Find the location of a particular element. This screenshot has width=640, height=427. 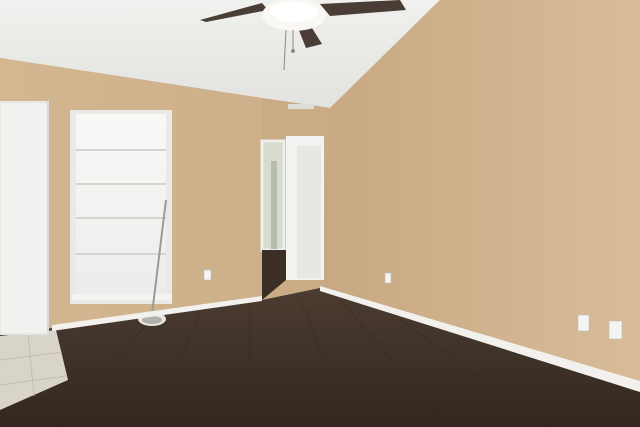

ceiling-vent is located at coordinates (301, 106).